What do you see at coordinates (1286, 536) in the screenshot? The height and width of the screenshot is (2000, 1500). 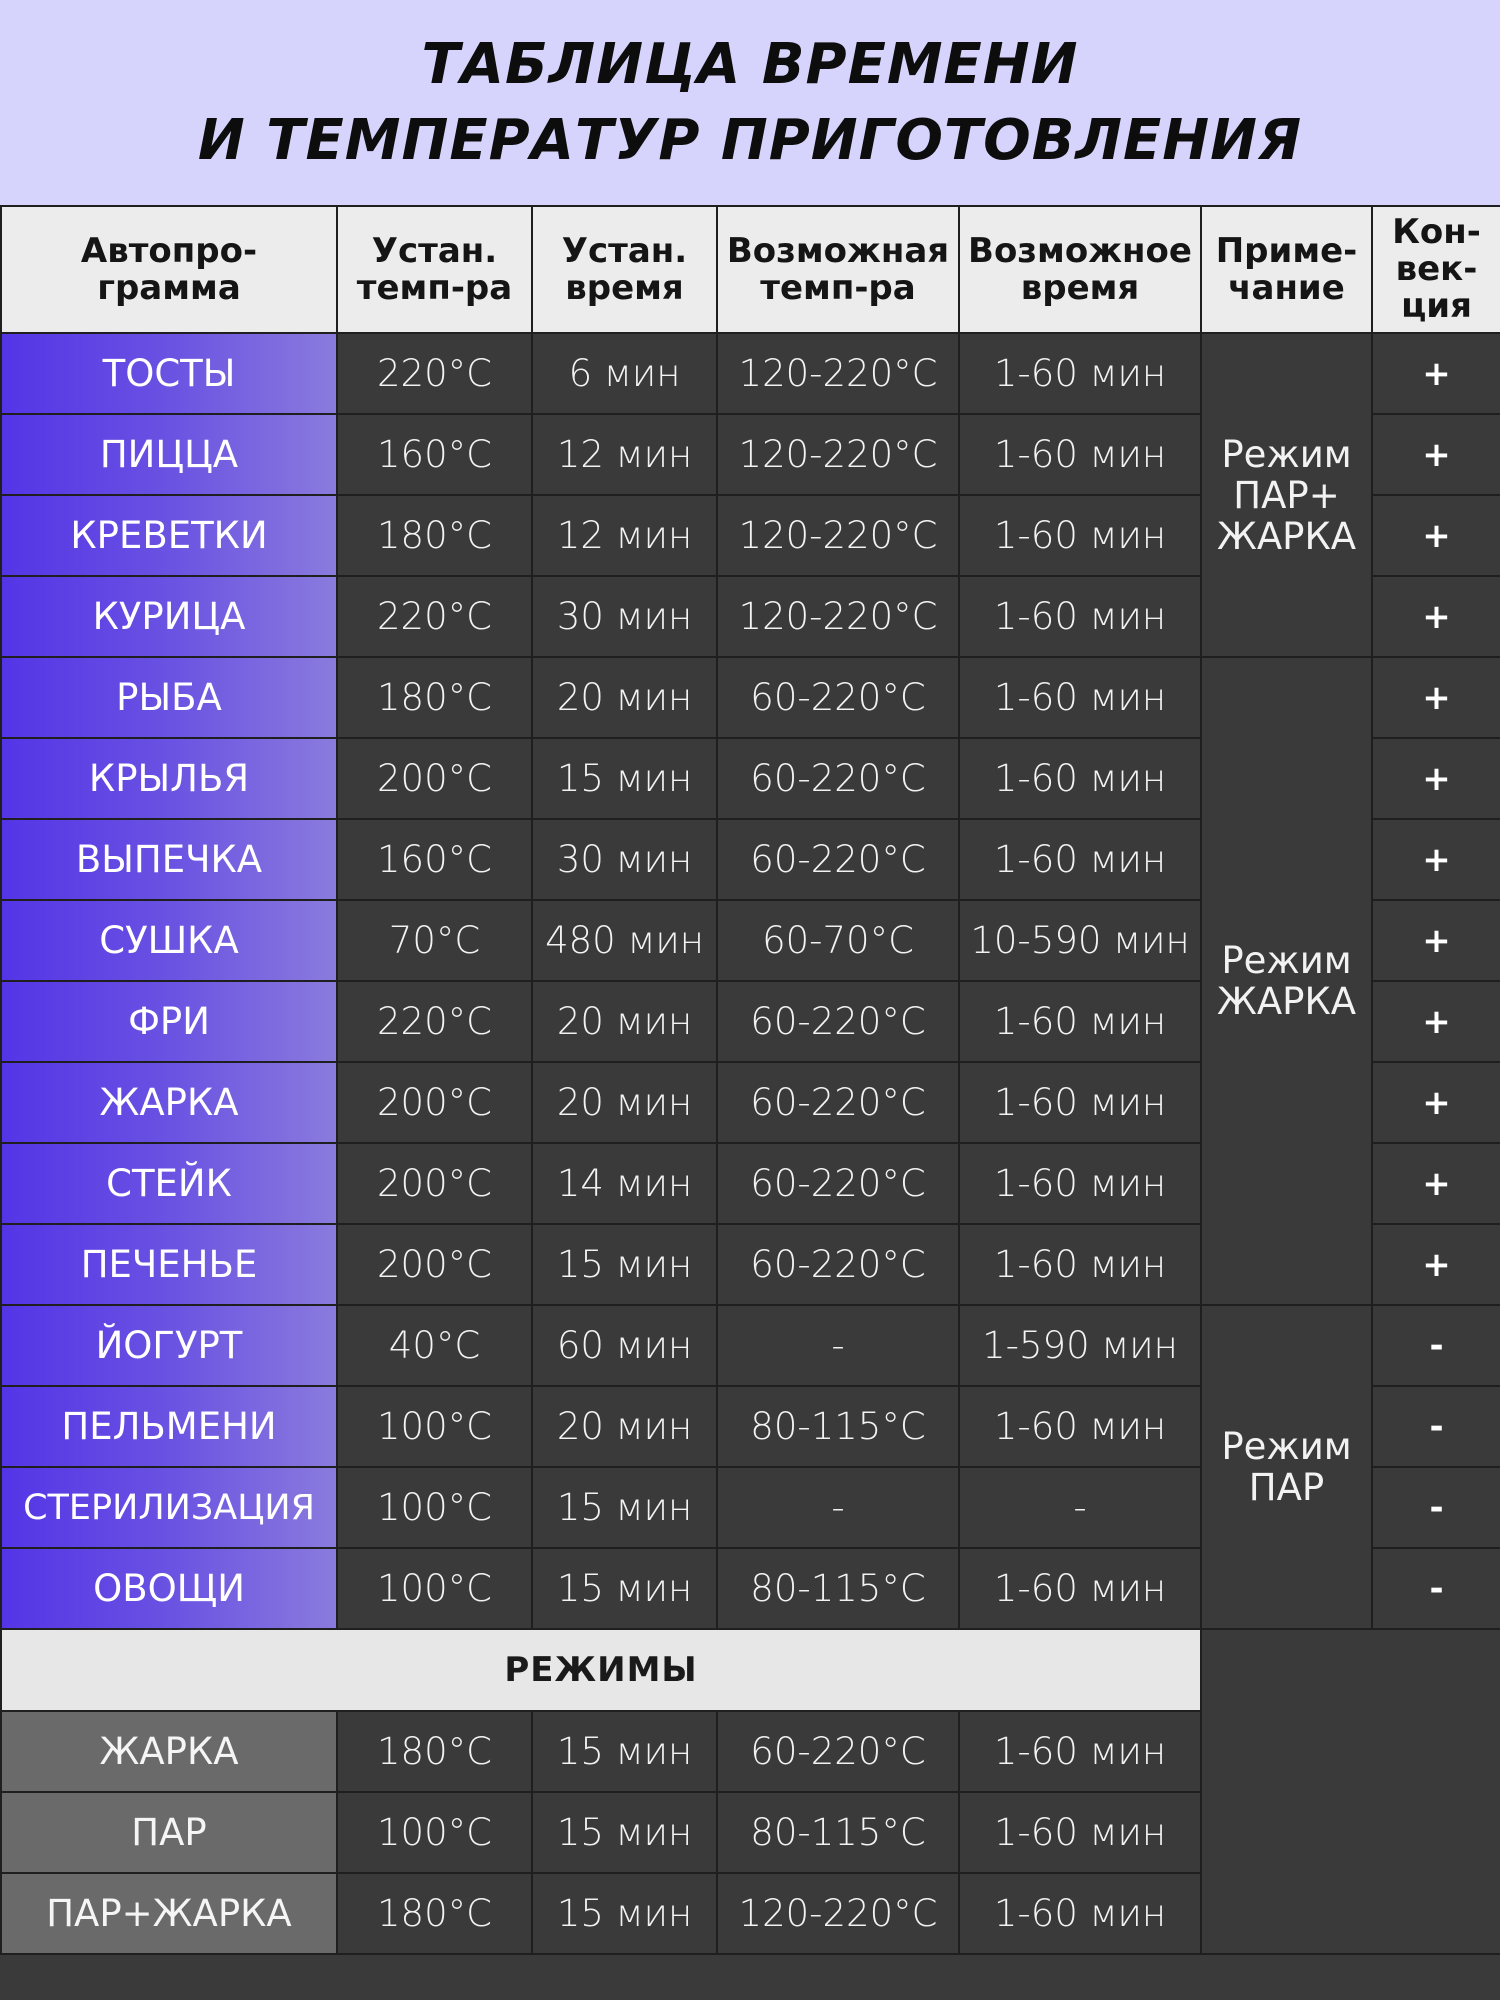 I see `note-steam-fry-line-3: ЖАРКА` at bounding box center [1286, 536].